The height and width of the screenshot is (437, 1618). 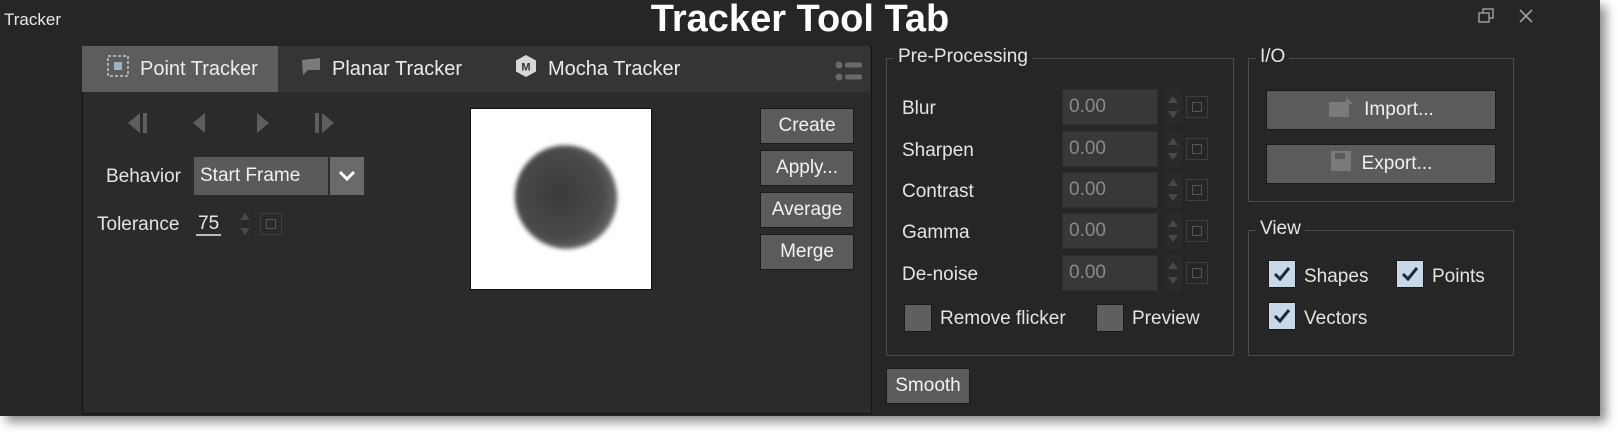 I want to click on step-to-first-frame-icon, so click(x=137, y=123).